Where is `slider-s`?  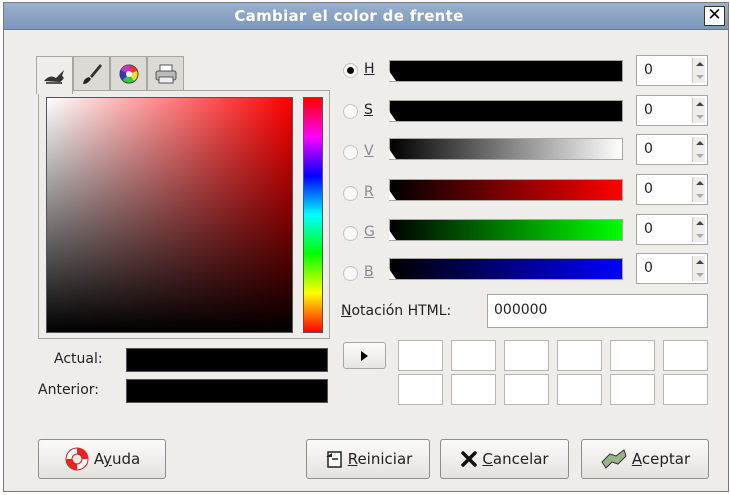
slider-s is located at coordinates (506, 111).